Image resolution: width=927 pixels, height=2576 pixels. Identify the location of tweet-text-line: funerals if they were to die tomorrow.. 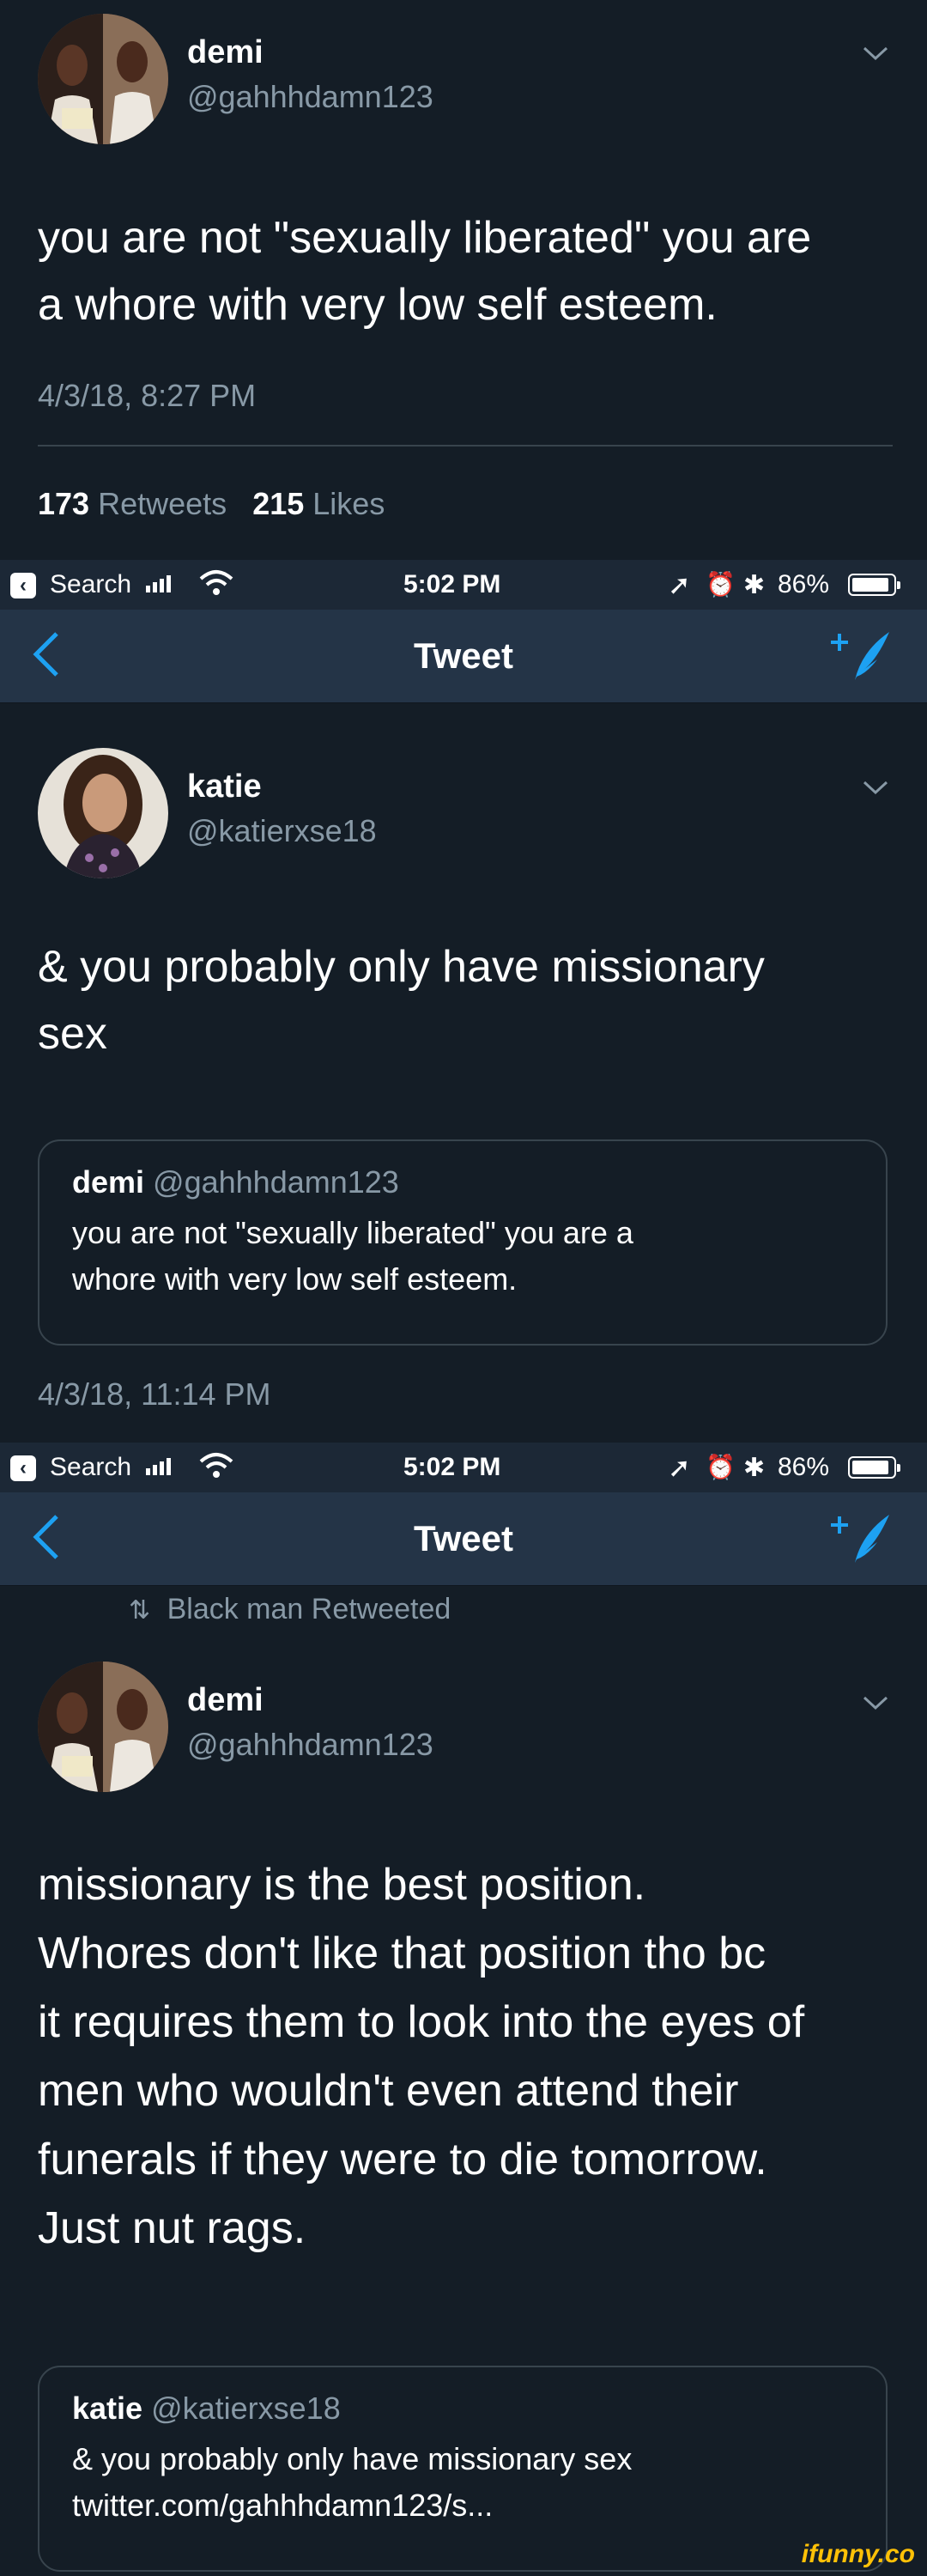
(402, 2159).